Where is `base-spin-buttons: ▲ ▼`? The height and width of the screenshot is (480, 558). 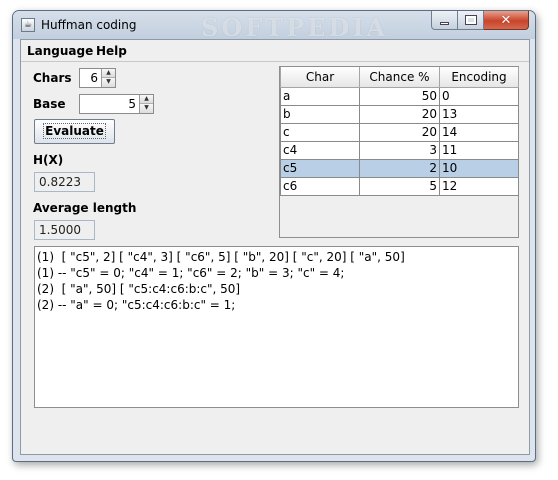
base-spin-buttons: ▲ ▼ is located at coordinates (146, 104).